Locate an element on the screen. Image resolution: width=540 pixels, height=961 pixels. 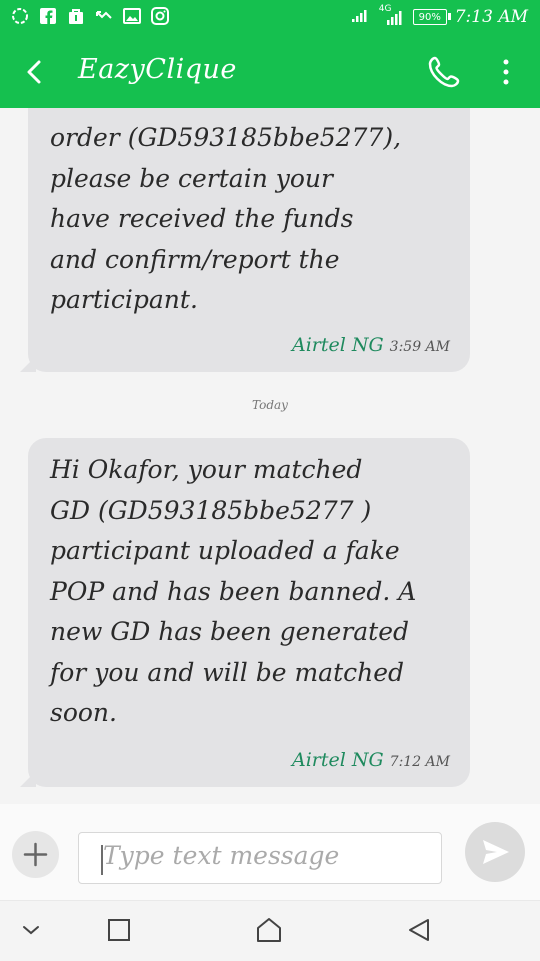
send-icon is located at coordinates (496, 852).